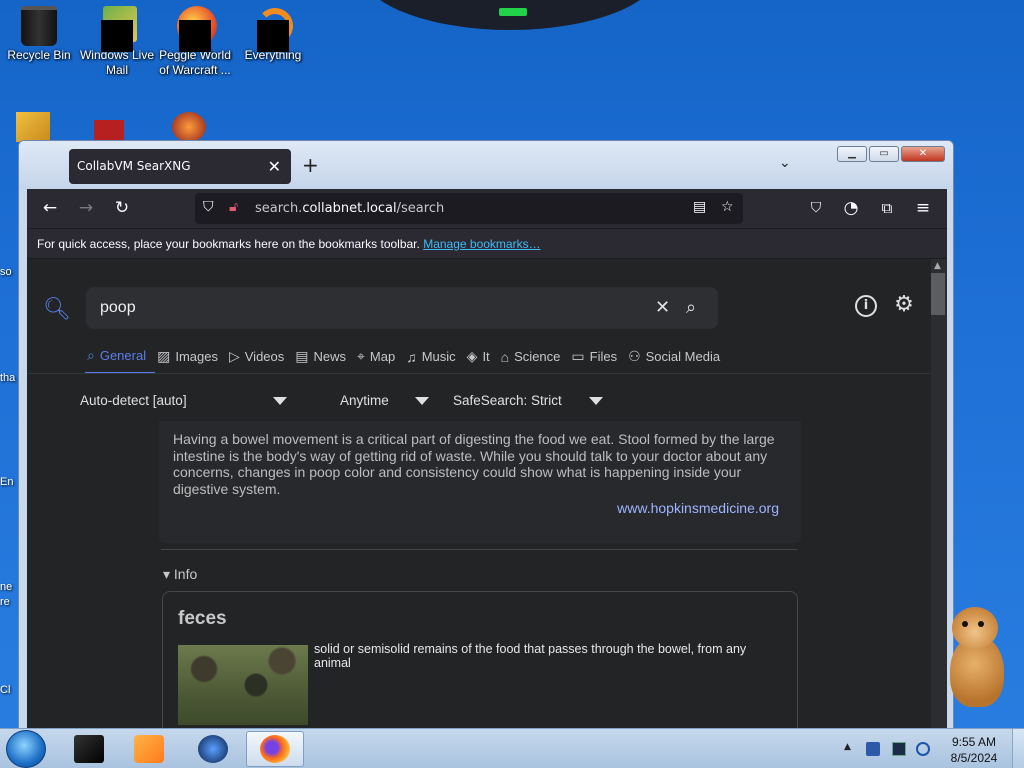  I want to click on searxng-logo-icon: 🔍︎, so click(57, 309).